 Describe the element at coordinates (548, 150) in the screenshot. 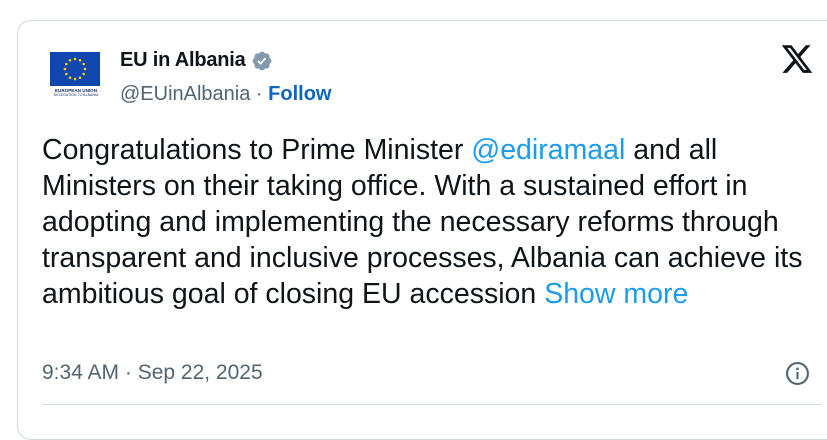

I see `mention-link: @ediramaal` at that location.